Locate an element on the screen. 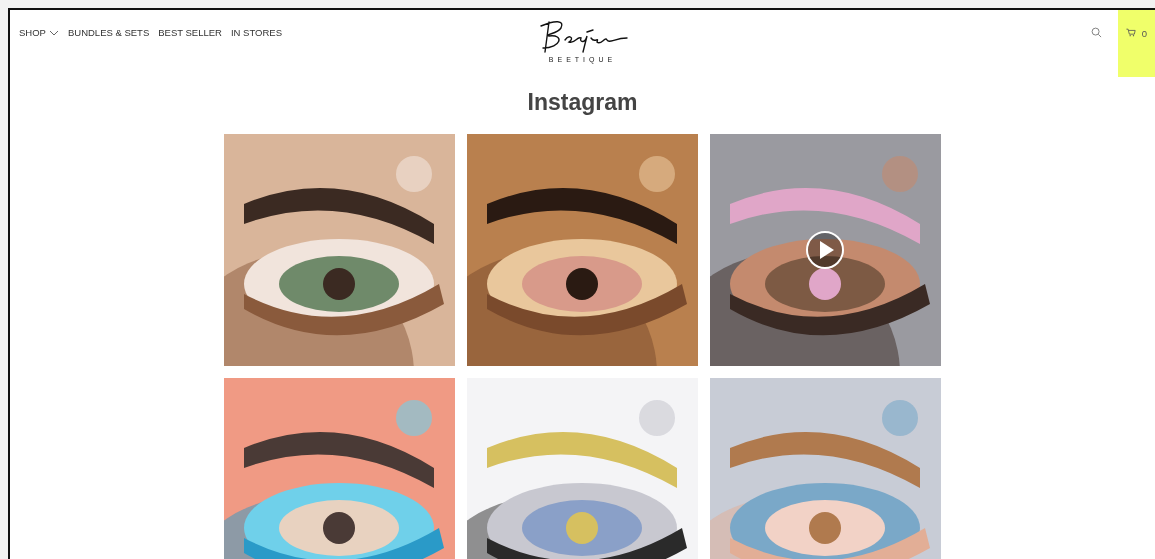 The width and height of the screenshot is (1155, 559). cart-icon is located at coordinates (1130, 32).